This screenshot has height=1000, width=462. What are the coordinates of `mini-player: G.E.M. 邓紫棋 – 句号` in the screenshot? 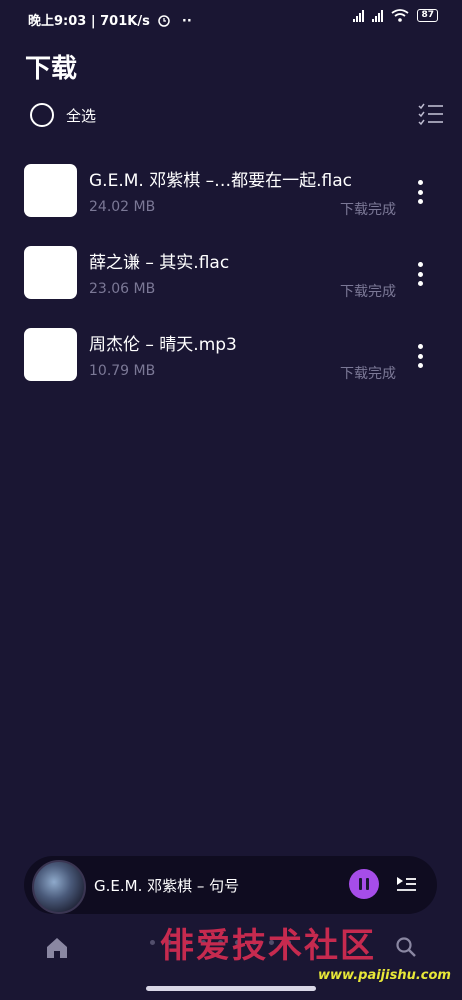 It's located at (230, 885).